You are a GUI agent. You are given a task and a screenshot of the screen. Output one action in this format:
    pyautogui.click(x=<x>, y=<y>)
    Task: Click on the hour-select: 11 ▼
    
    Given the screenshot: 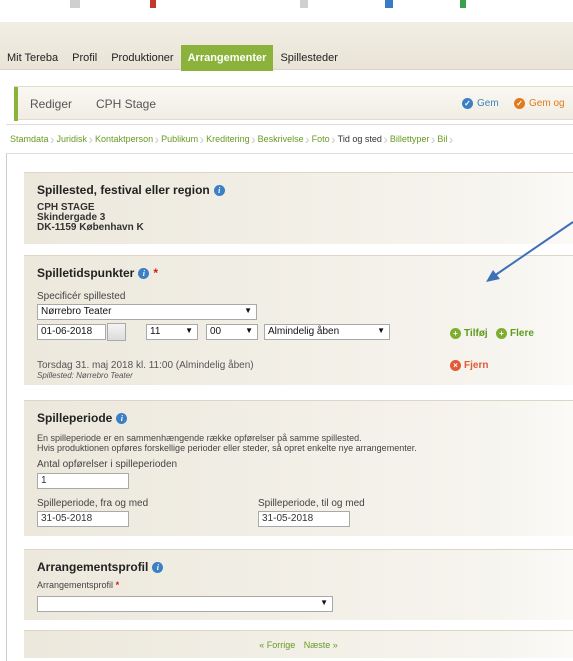 What is the action you would take?
    pyautogui.click(x=172, y=332)
    